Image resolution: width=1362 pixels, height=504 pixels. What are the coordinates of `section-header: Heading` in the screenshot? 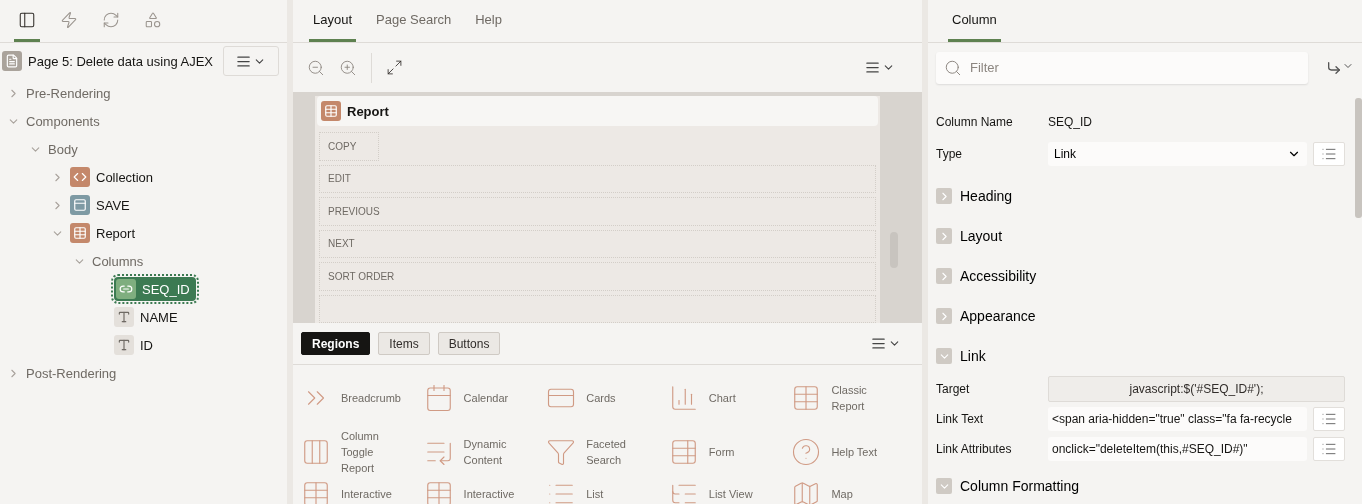 It's located at (1140, 196).